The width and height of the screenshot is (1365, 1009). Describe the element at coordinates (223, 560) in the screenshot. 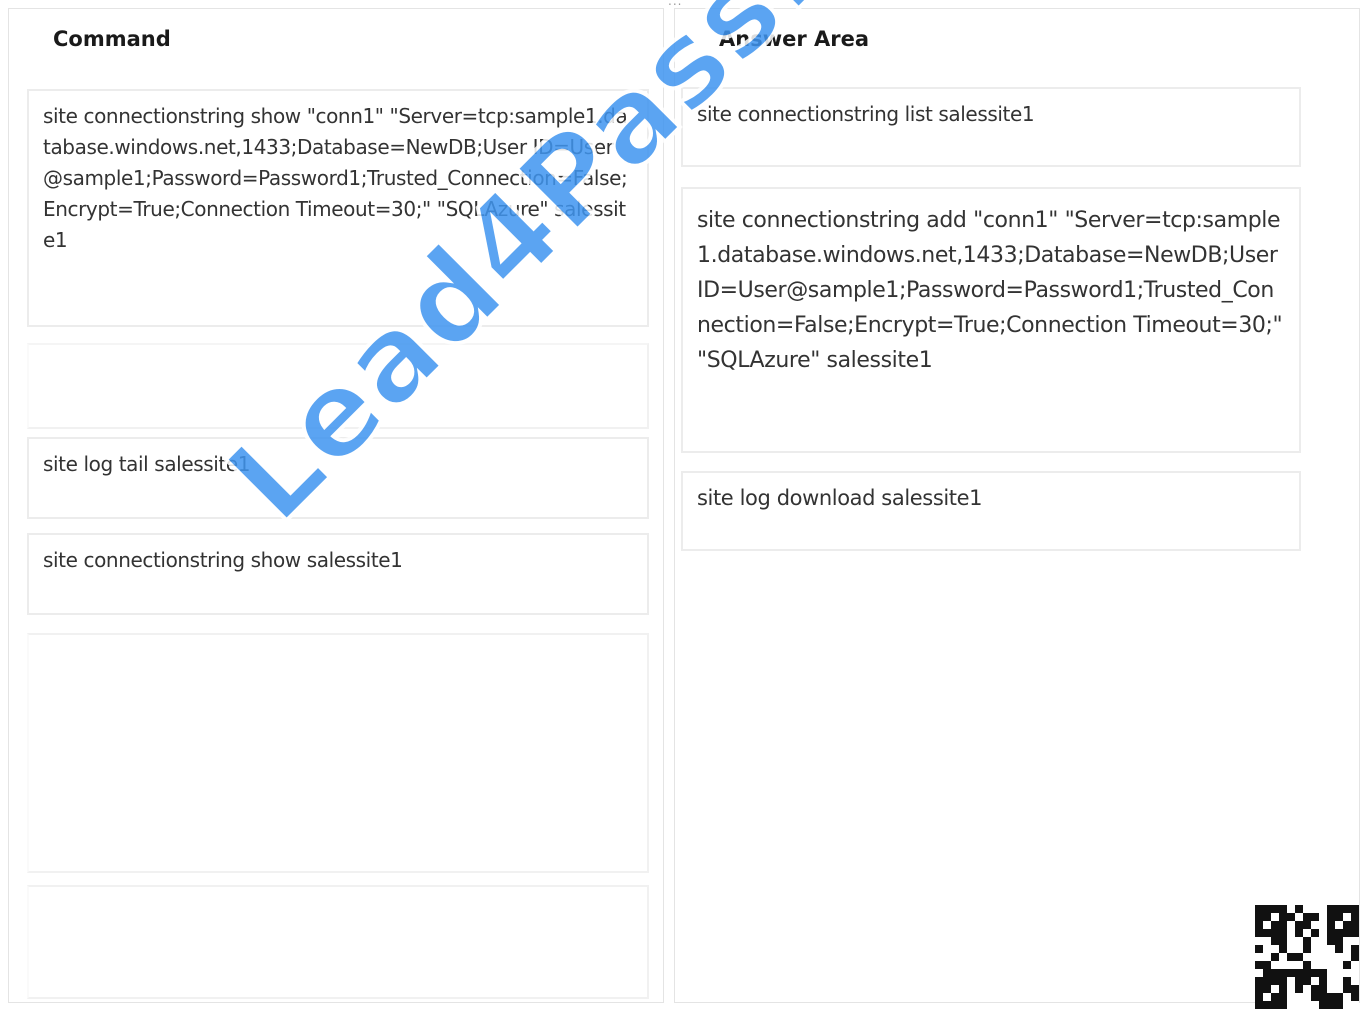

I see `command-item-text: site connectionstring show salessite1` at that location.